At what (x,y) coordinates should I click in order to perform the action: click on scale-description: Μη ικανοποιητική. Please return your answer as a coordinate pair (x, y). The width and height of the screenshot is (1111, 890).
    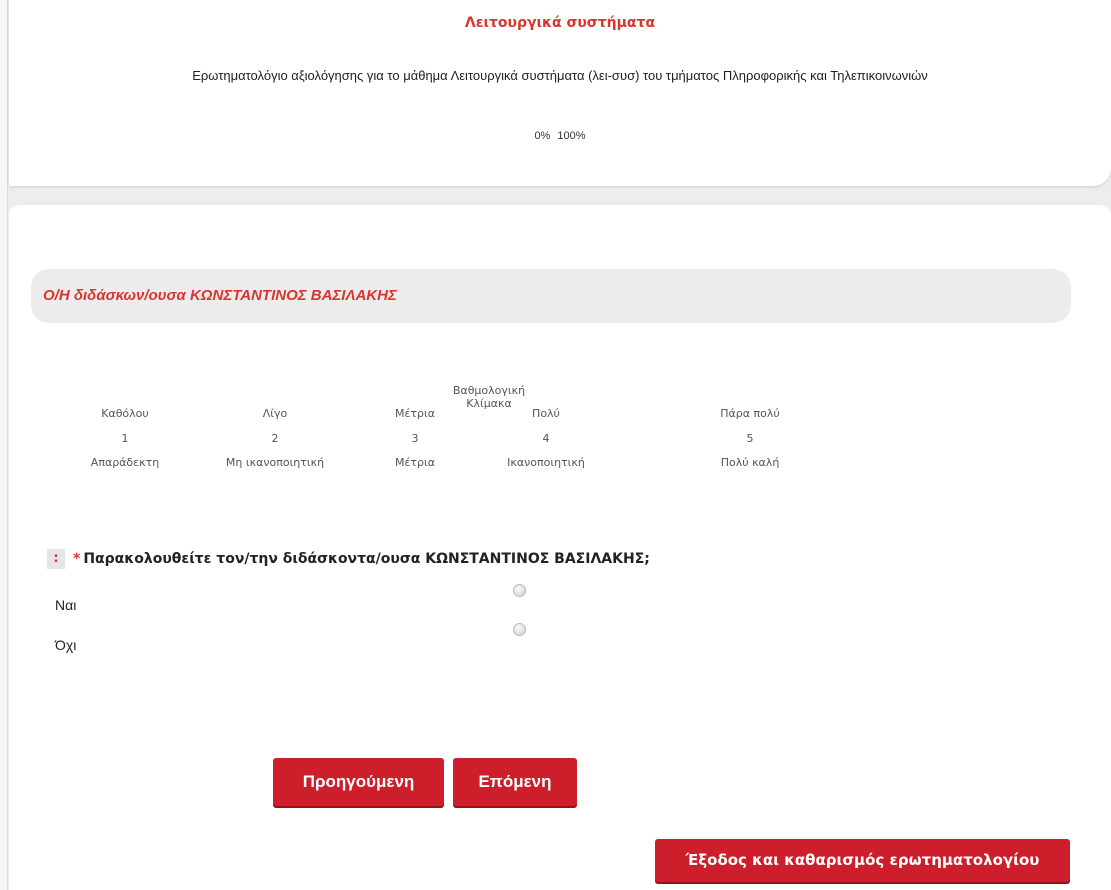
    Looking at the image, I should click on (275, 462).